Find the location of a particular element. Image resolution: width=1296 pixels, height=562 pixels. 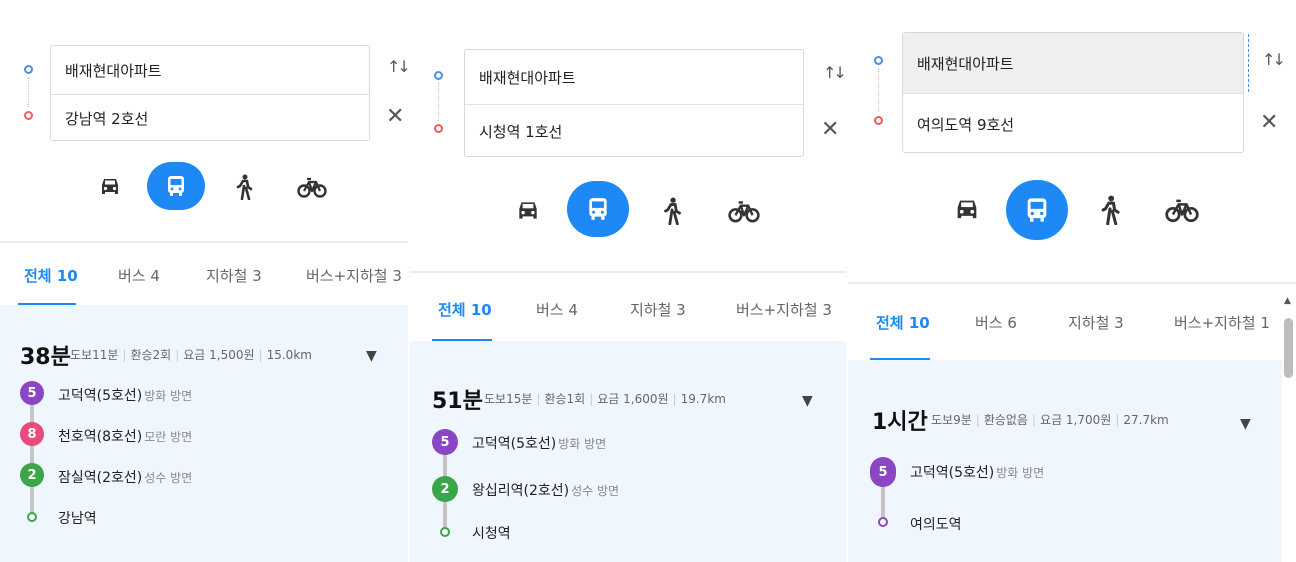

route-summary: 도보15분 | 환승1회 | 요금 1,600원 | 19.7km is located at coordinates (605, 399).